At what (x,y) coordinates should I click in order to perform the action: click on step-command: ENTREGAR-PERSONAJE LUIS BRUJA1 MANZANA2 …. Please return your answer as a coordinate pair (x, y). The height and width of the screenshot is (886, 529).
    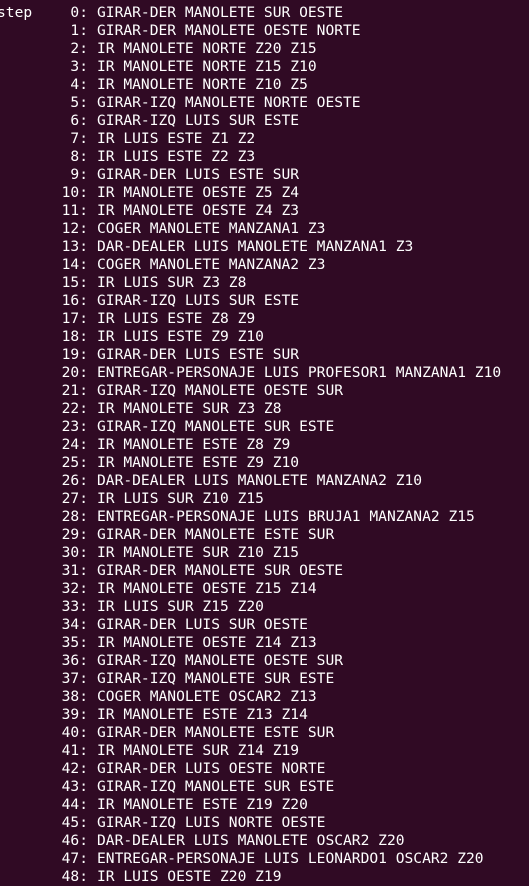
    Looking at the image, I should click on (286, 516).